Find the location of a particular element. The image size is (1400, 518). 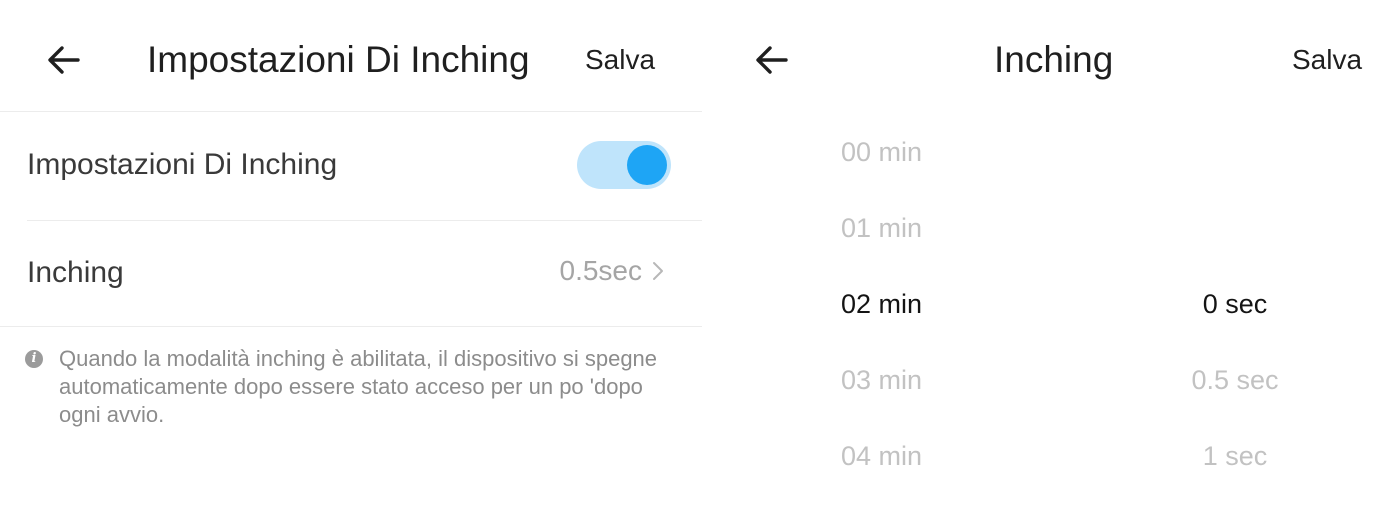

header-divider is located at coordinates (351, 111).